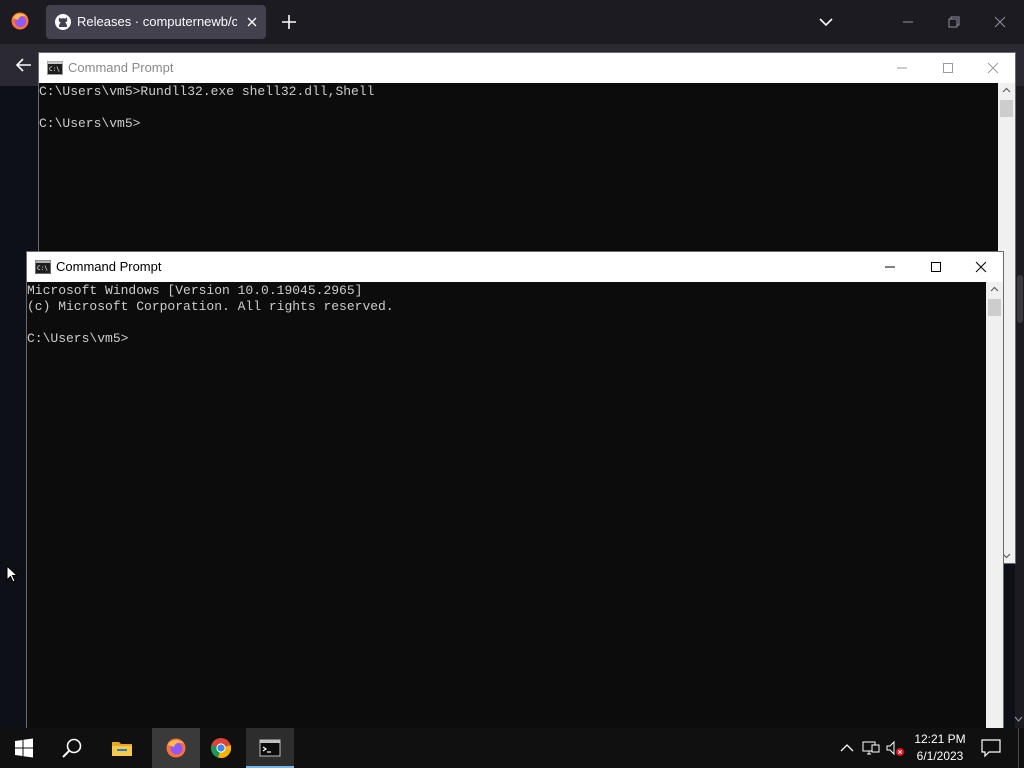  What do you see at coordinates (1018, 719) in the screenshot?
I see `scroll-down-arrow-icon` at bounding box center [1018, 719].